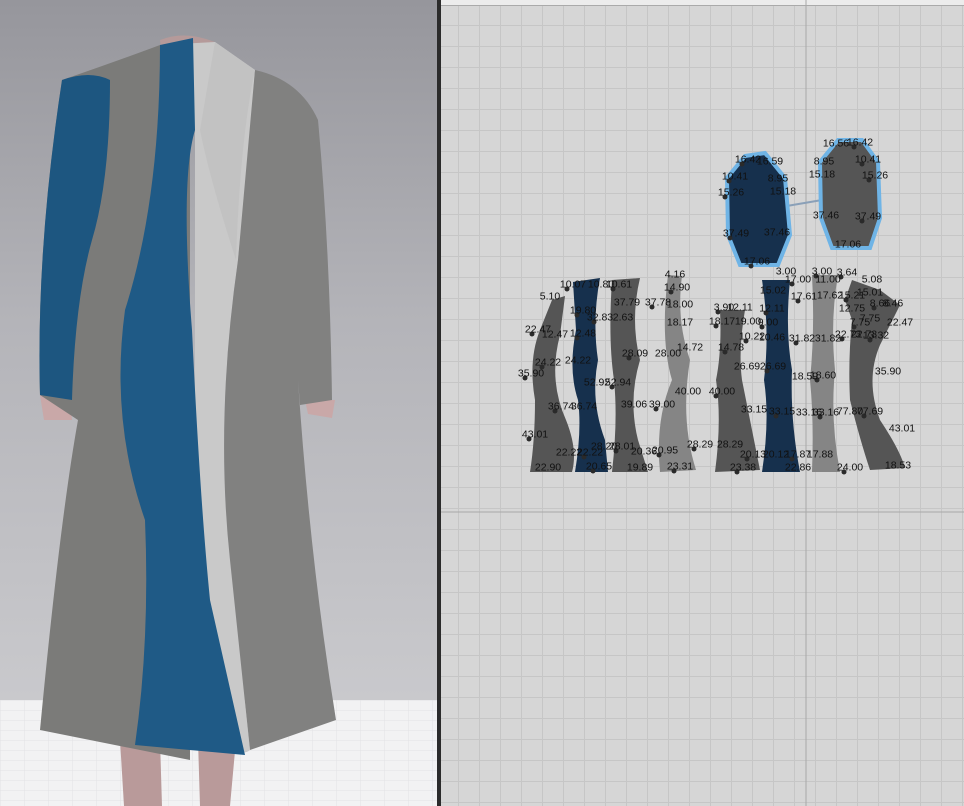 The image size is (964, 806). Describe the element at coordinates (773, 290) in the screenshot. I see `panel-measurement-label: 15.02` at that location.